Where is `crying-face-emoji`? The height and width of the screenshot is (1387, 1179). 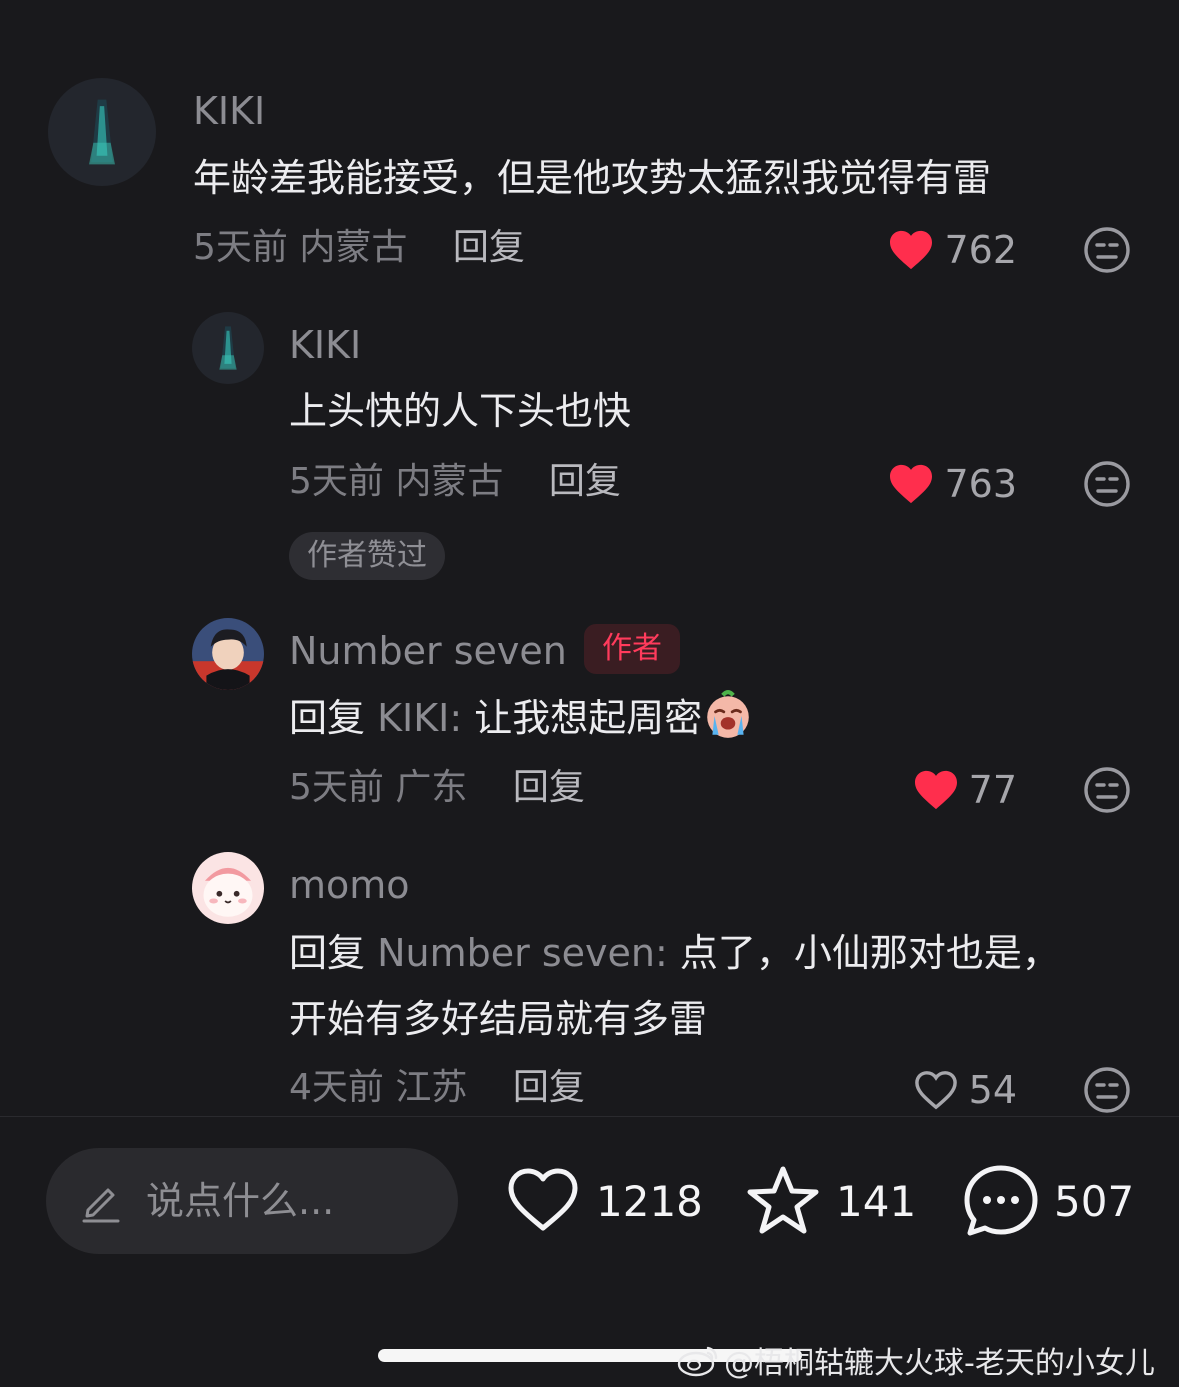
crying-face-emoji is located at coordinates (728, 714).